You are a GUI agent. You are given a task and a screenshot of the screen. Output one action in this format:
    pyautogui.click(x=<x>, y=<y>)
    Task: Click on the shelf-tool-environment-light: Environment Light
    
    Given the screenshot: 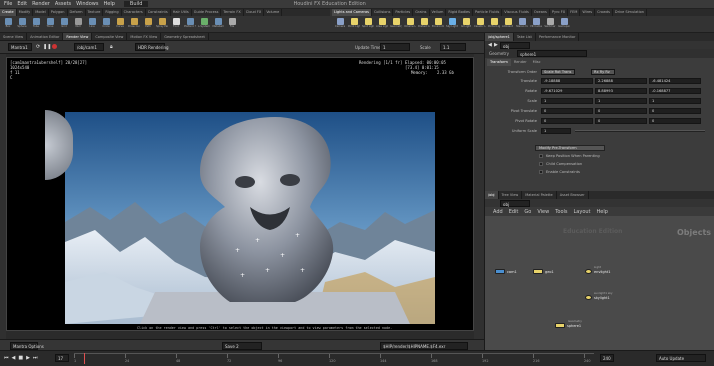 What is the action you would take?
    pyautogui.click(x=438, y=24)
    